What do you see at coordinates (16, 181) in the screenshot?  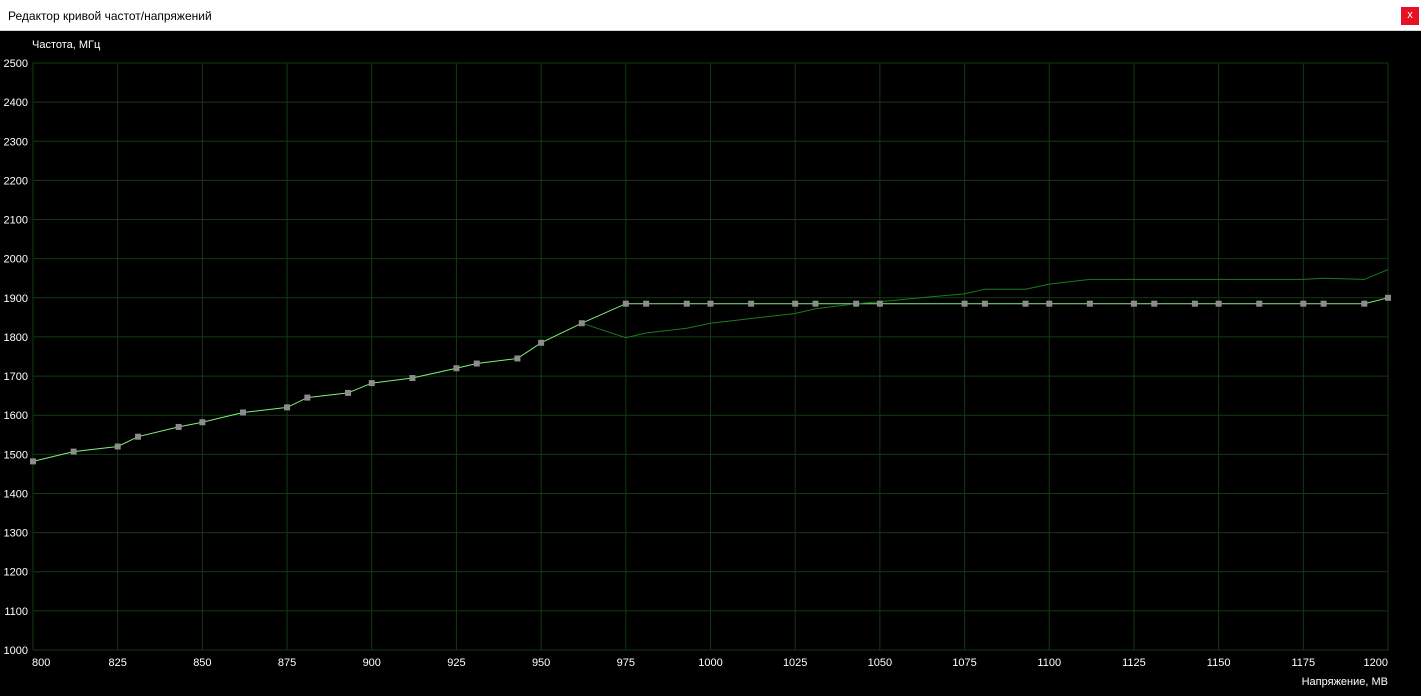 I see `y-tick-label: 2200` at bounding box center [16, 181].